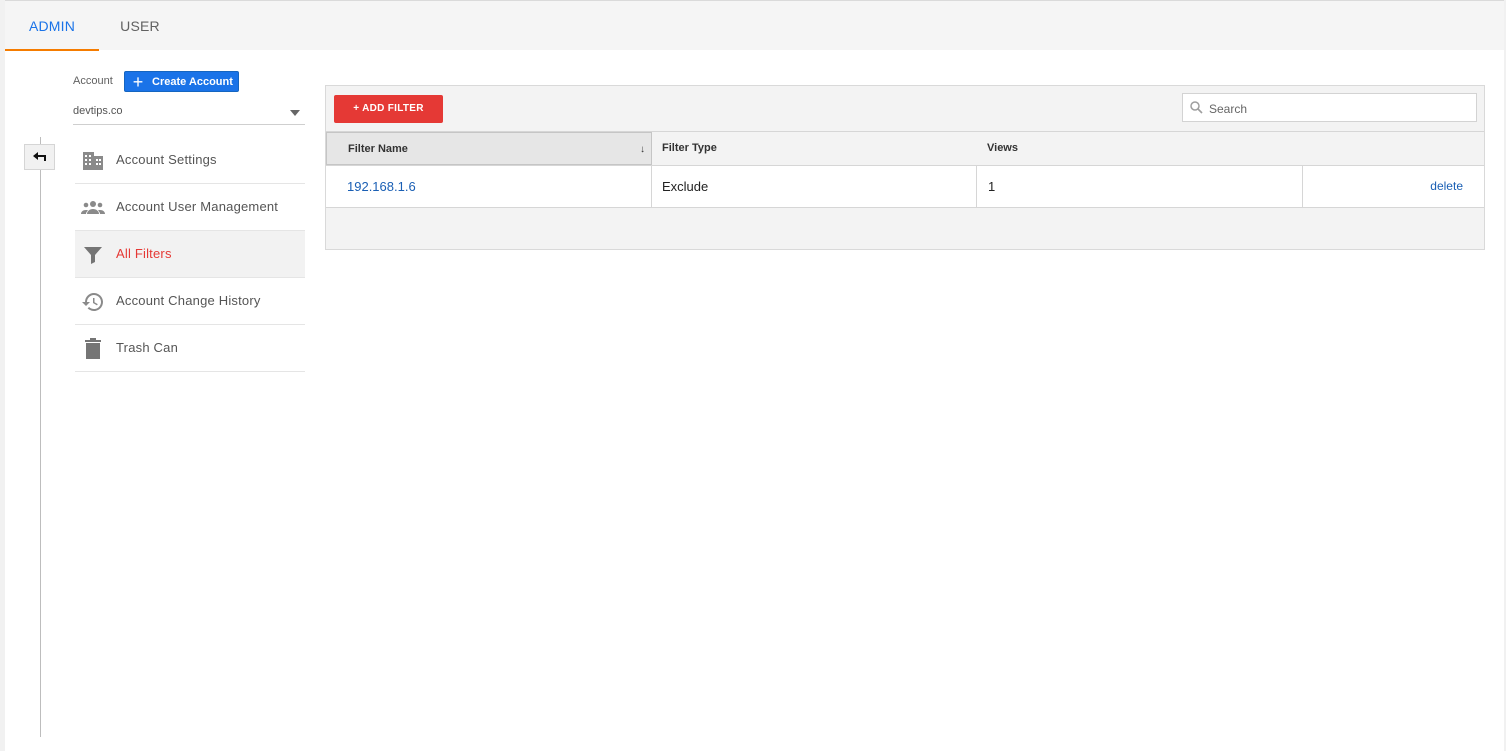 This screenshot has width=1506, height=751. Describe the element at coordinates (138, 81) in the screenshot. I see `plus-icon: +` at that location.